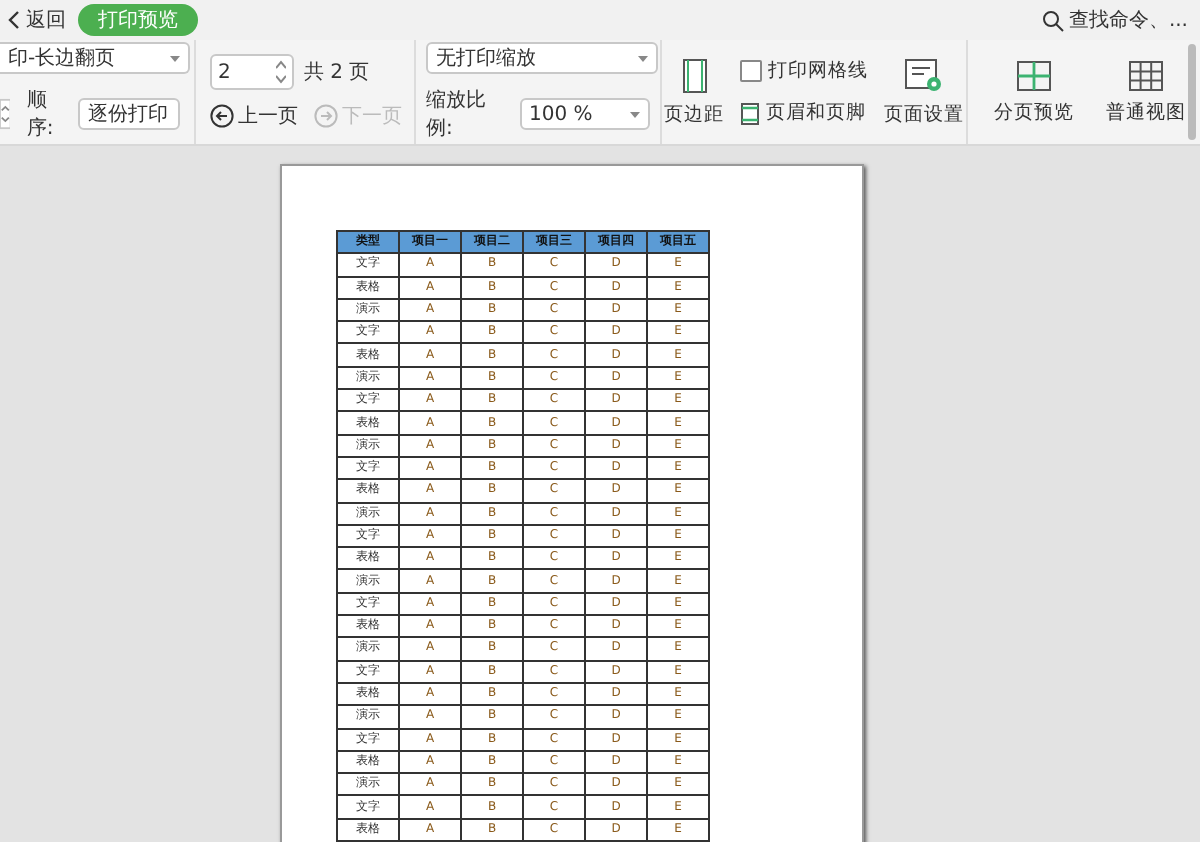 The width and height of the screenshot is (1200, 842). I want to click on margins-button: 页边距, so click(694, 92).